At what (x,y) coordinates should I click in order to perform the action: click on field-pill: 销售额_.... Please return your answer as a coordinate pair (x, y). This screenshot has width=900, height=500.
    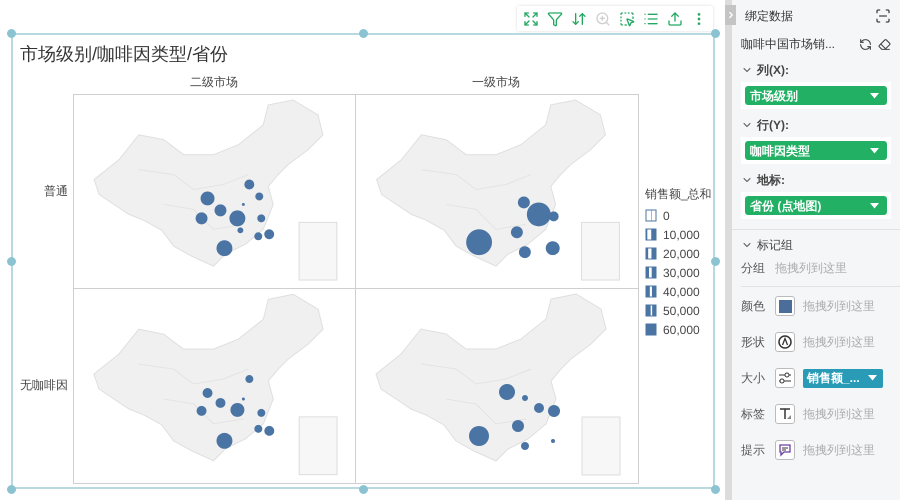
    Looking at the image, I should click on (843, 378).